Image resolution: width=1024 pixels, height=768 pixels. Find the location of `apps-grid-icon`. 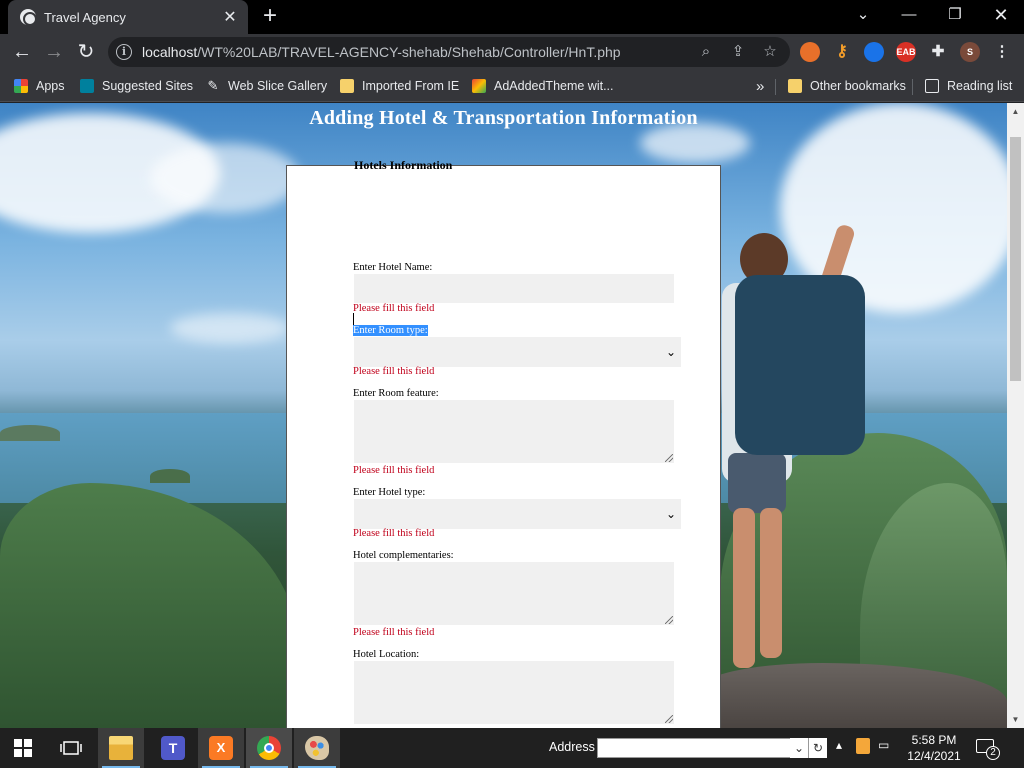

apps-grid-icon is located at coordinates (21, 86).